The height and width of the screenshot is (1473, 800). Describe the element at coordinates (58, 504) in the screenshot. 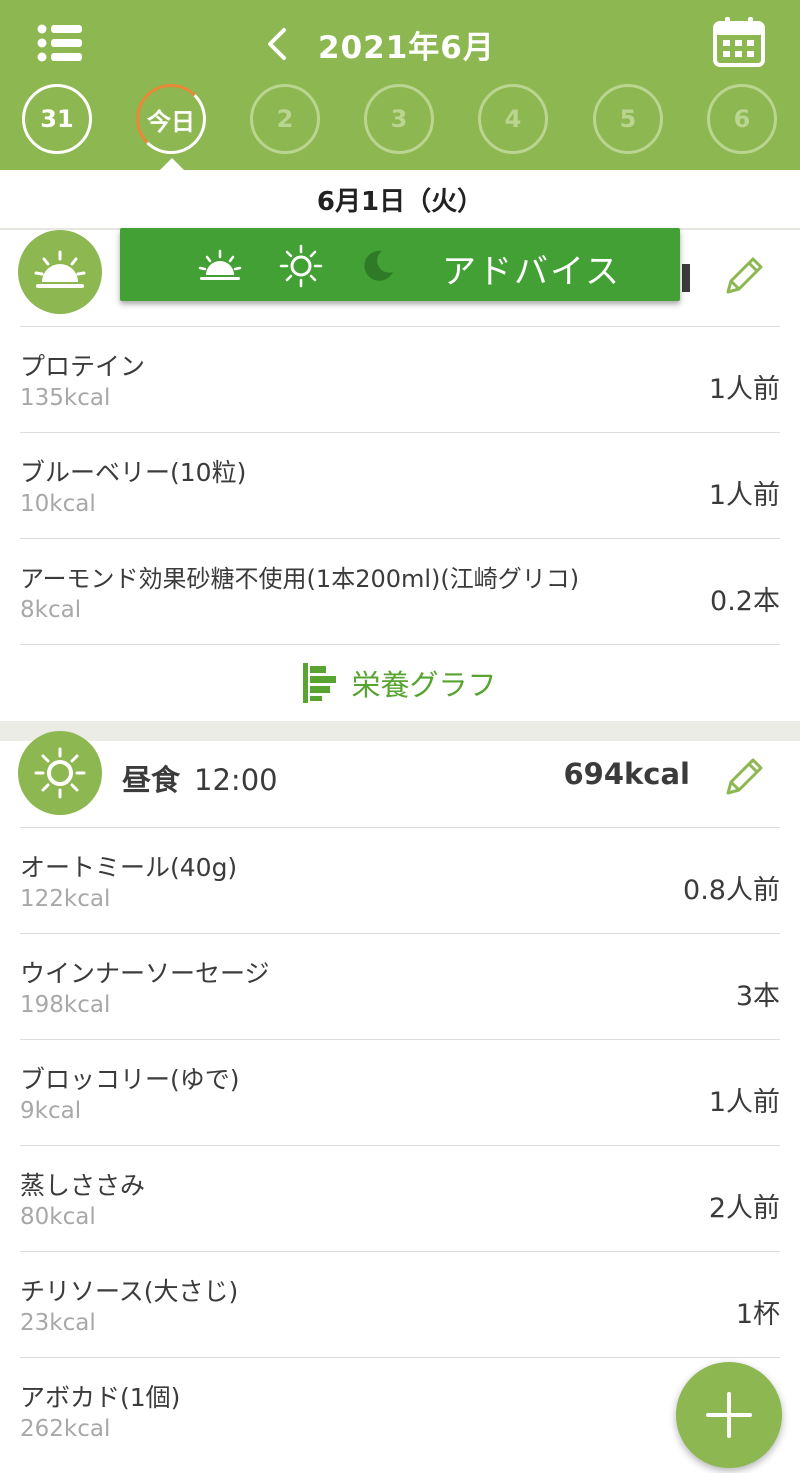

I see `food-kcal: 10kcal` at that location.